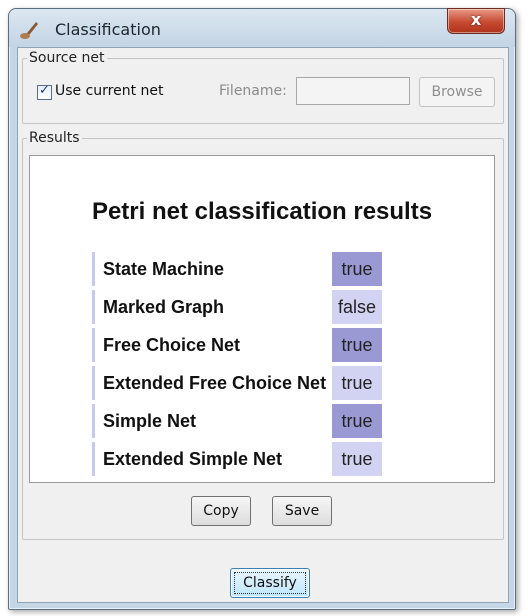  Describe the element at coordinates (357, 307) in the screenshot. I see `class-value-cell: false` at that location.